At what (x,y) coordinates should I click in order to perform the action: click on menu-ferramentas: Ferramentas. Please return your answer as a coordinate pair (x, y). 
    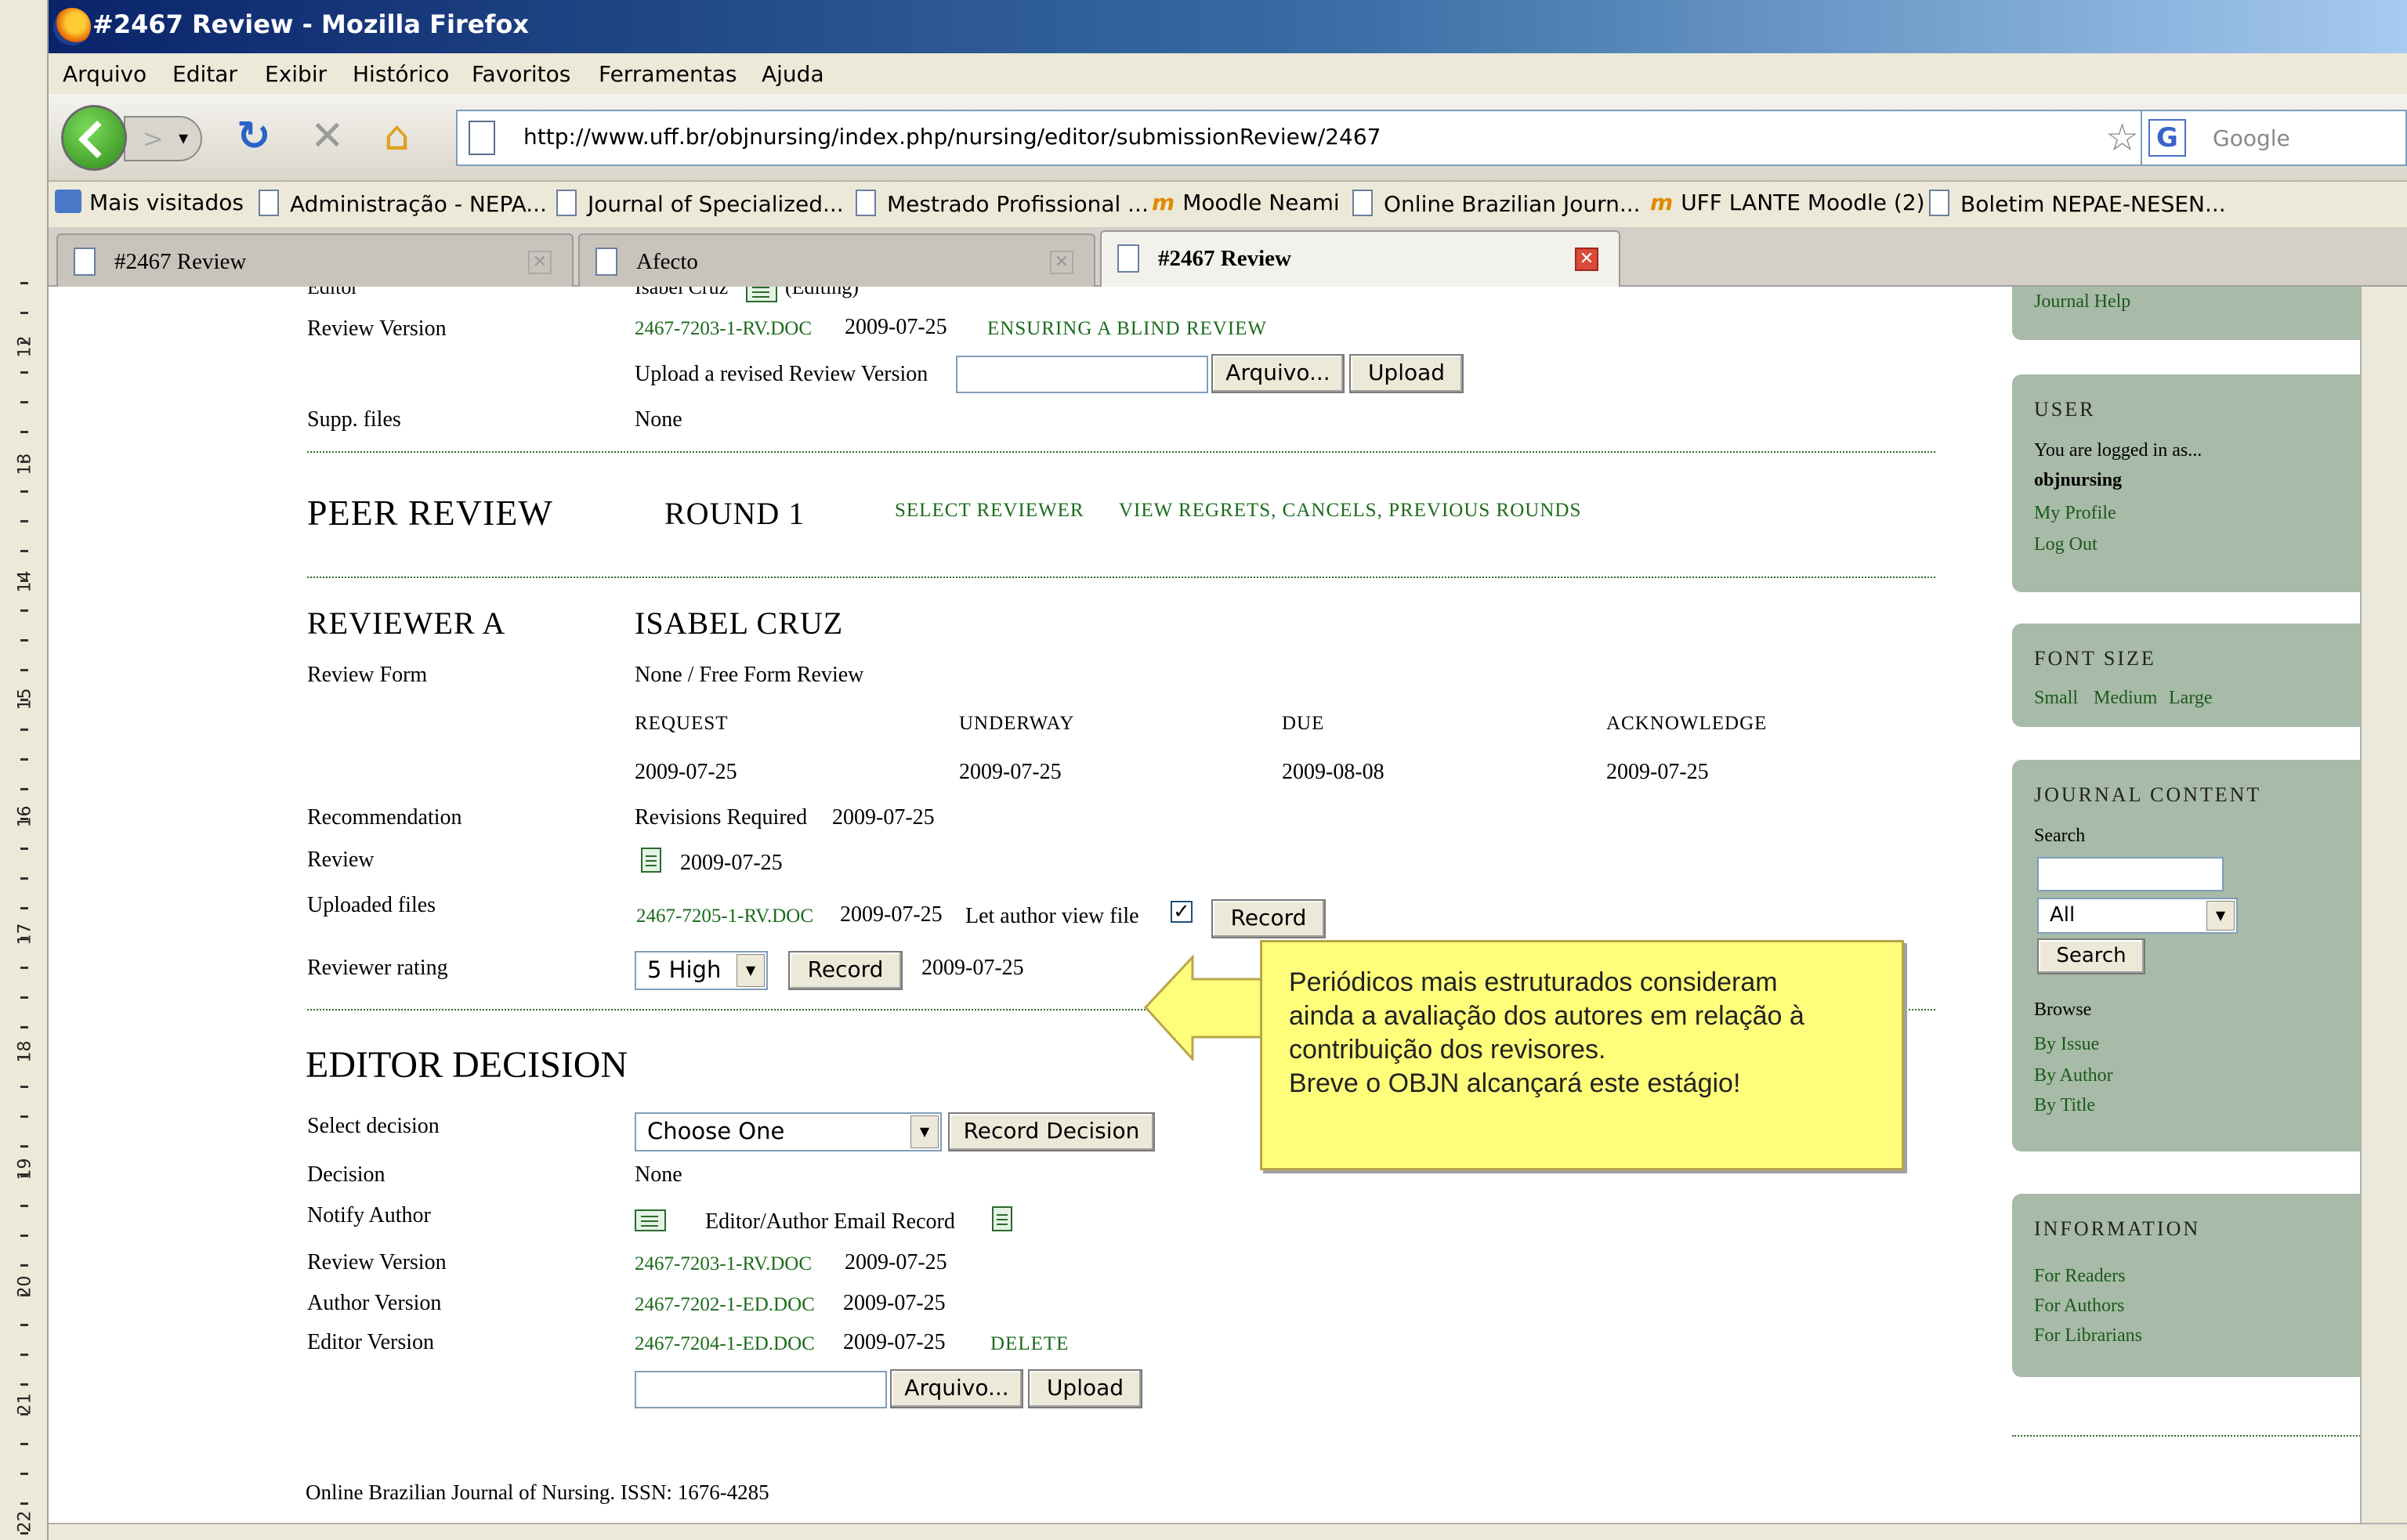
    Looking at the image, I should click on (668, 74).